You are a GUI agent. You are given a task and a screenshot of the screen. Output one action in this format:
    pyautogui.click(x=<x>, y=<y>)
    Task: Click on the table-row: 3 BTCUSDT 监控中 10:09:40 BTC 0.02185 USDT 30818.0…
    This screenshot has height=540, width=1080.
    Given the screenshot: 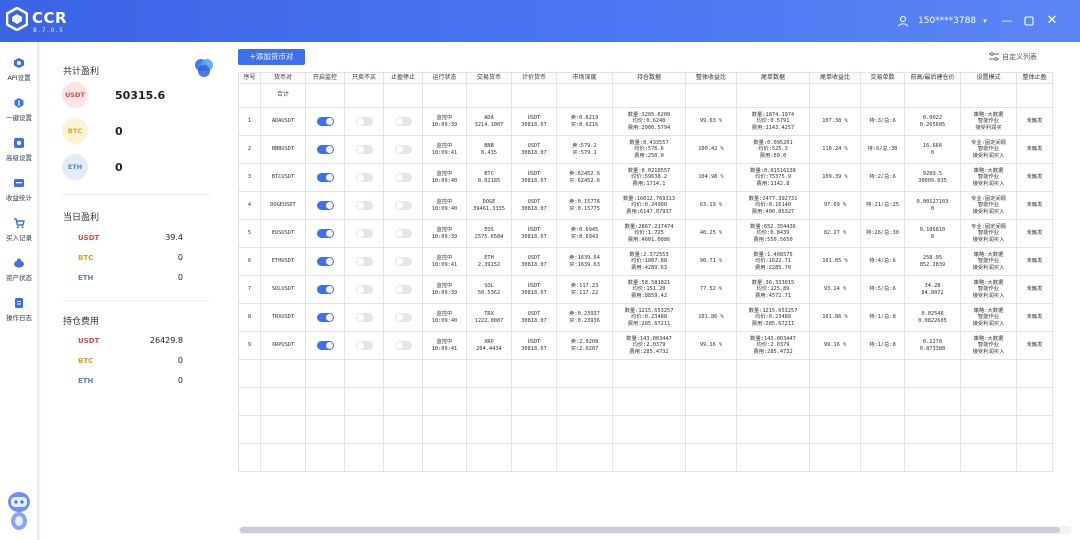 What is the action you would take?
    pyautogui.click(x=645, y=177)
    